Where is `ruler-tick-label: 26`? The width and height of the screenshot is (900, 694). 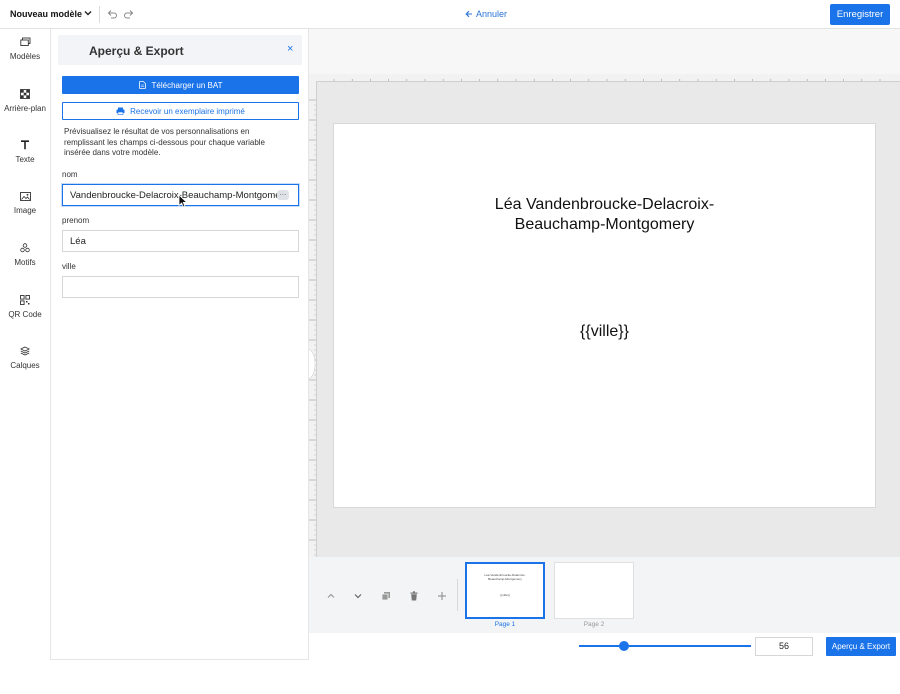 ruler-tick-label: 26 is located at coordinates (812, 82).